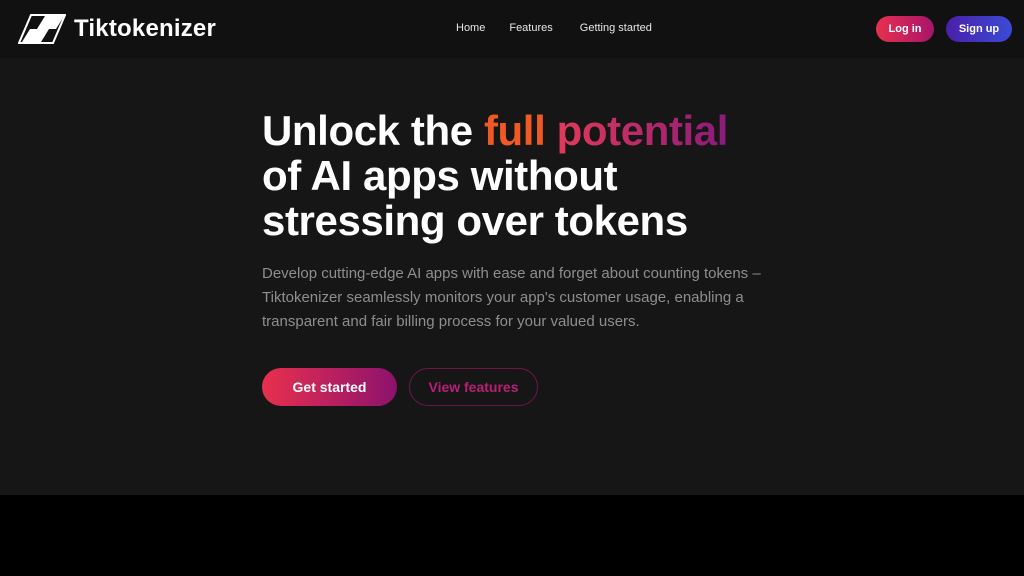  Describe the element at coordinates (473, 387) in the screenshot. I see `view-features-button: View features` at that location.